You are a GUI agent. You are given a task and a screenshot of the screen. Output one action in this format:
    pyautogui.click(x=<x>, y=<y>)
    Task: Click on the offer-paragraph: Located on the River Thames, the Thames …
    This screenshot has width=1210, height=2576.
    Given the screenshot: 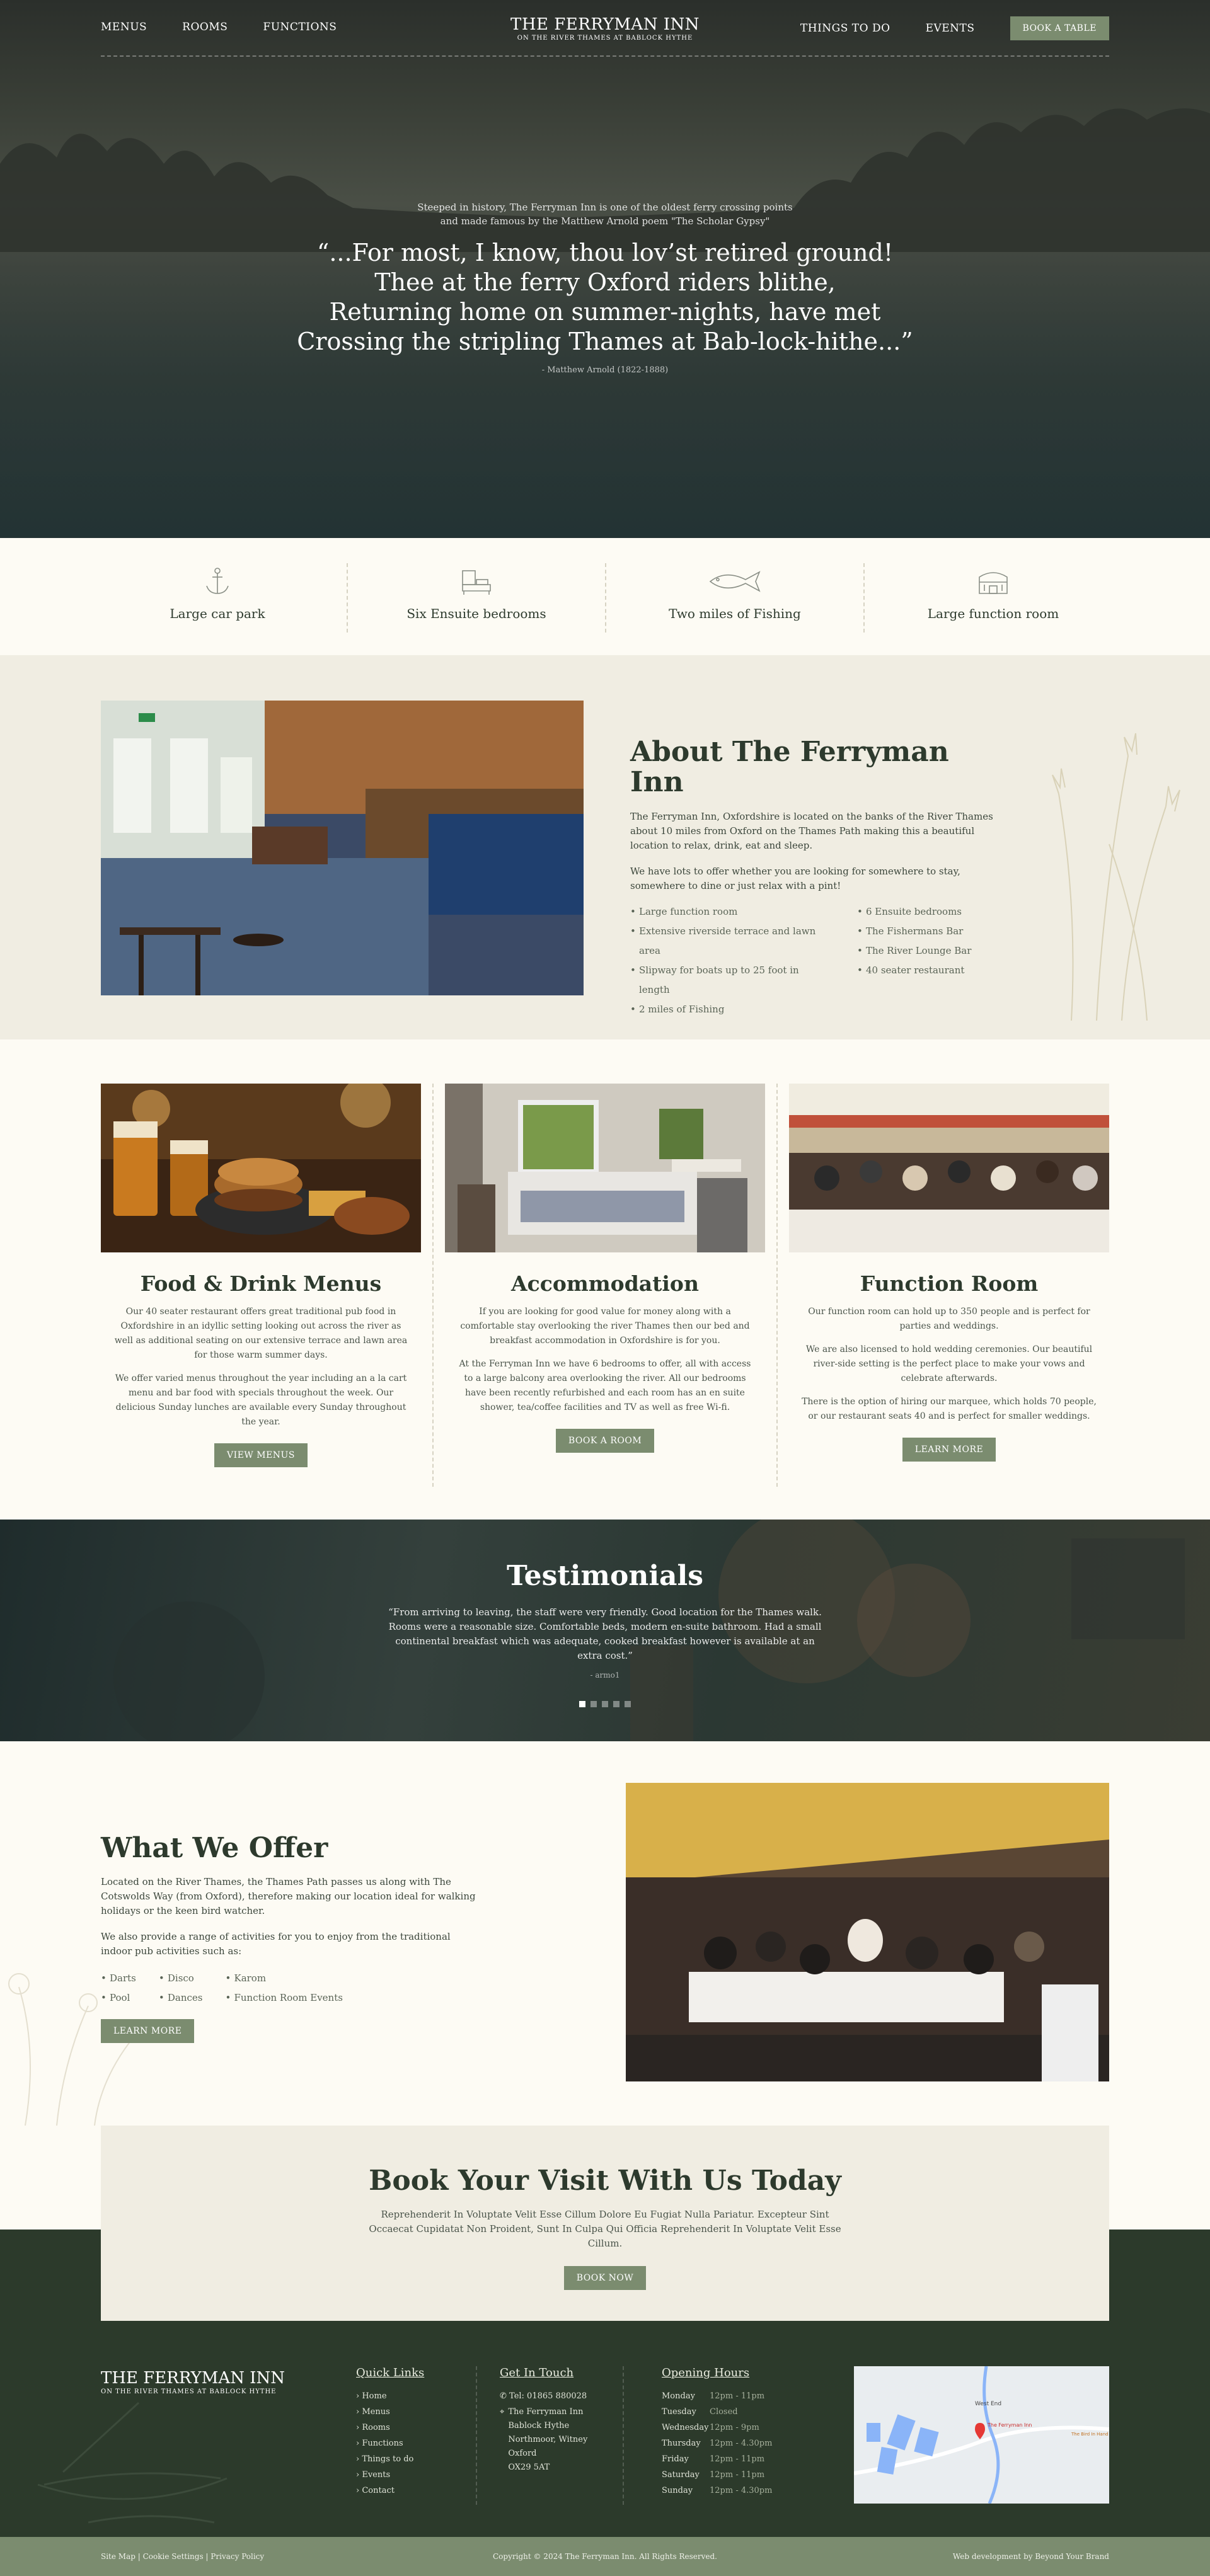 What is the action you would take?
    pyautogui.click(x=288, y=1896)
    